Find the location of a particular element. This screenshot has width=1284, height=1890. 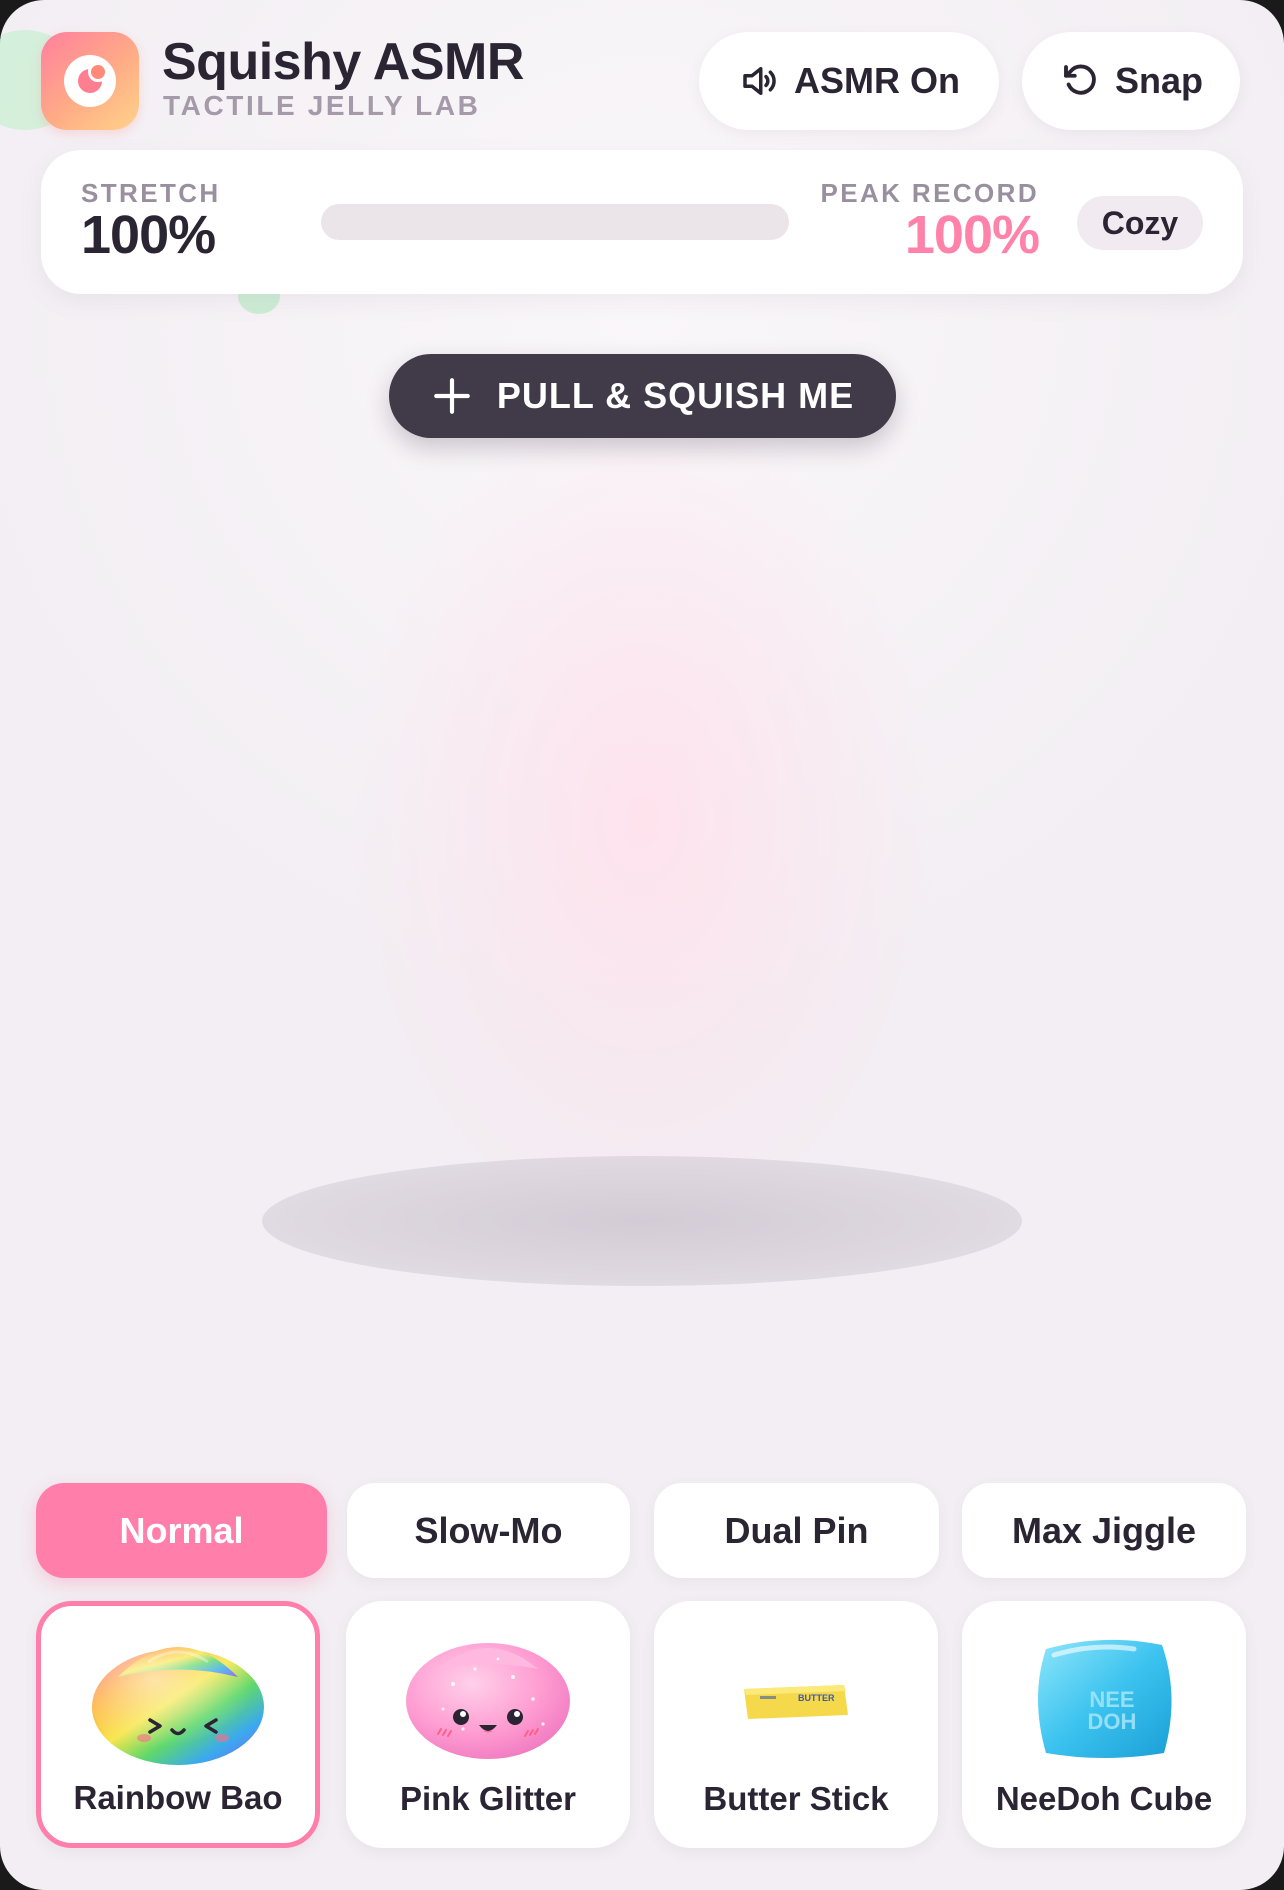

asmr-toggle-label: ASMR On is located at coordinates (877, 80).